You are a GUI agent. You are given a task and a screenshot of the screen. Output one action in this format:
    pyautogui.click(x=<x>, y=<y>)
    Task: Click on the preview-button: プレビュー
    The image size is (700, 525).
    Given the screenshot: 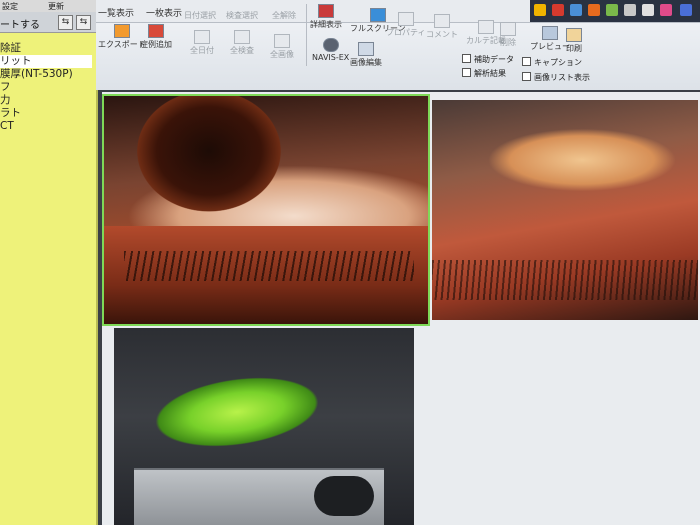 What is the action you would take?
    pyautogui.click(x=550, y=39)
    